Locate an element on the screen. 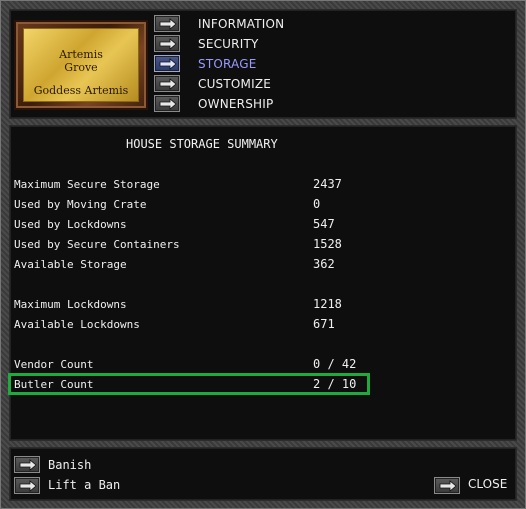  nav-customize-button is located at coordinates (167, 83).